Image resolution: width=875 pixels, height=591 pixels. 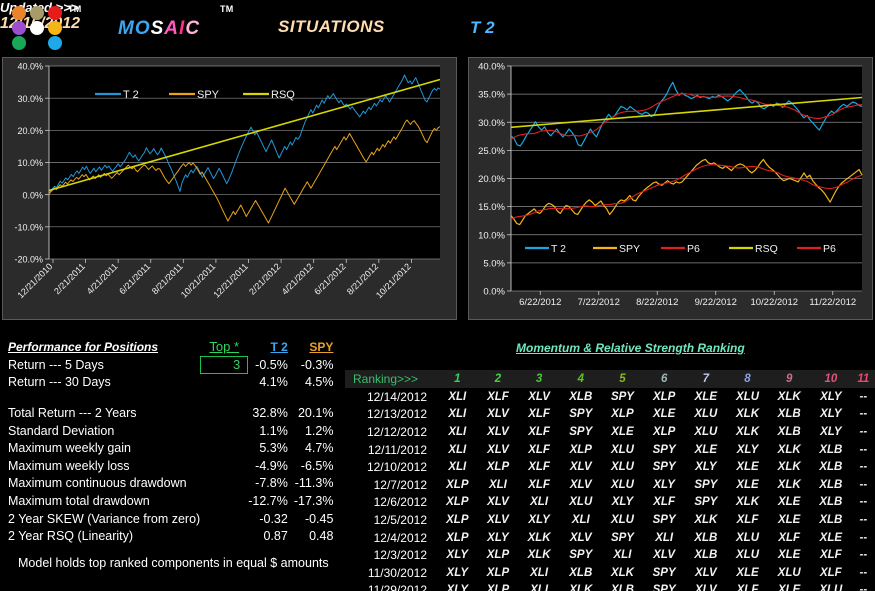 What do you see at coordinates (171, 364) in the screenshot?
I see `performance-row: Return --- 5 Days 3 -0.5% -0.3%` at bounding box center [171, 364].